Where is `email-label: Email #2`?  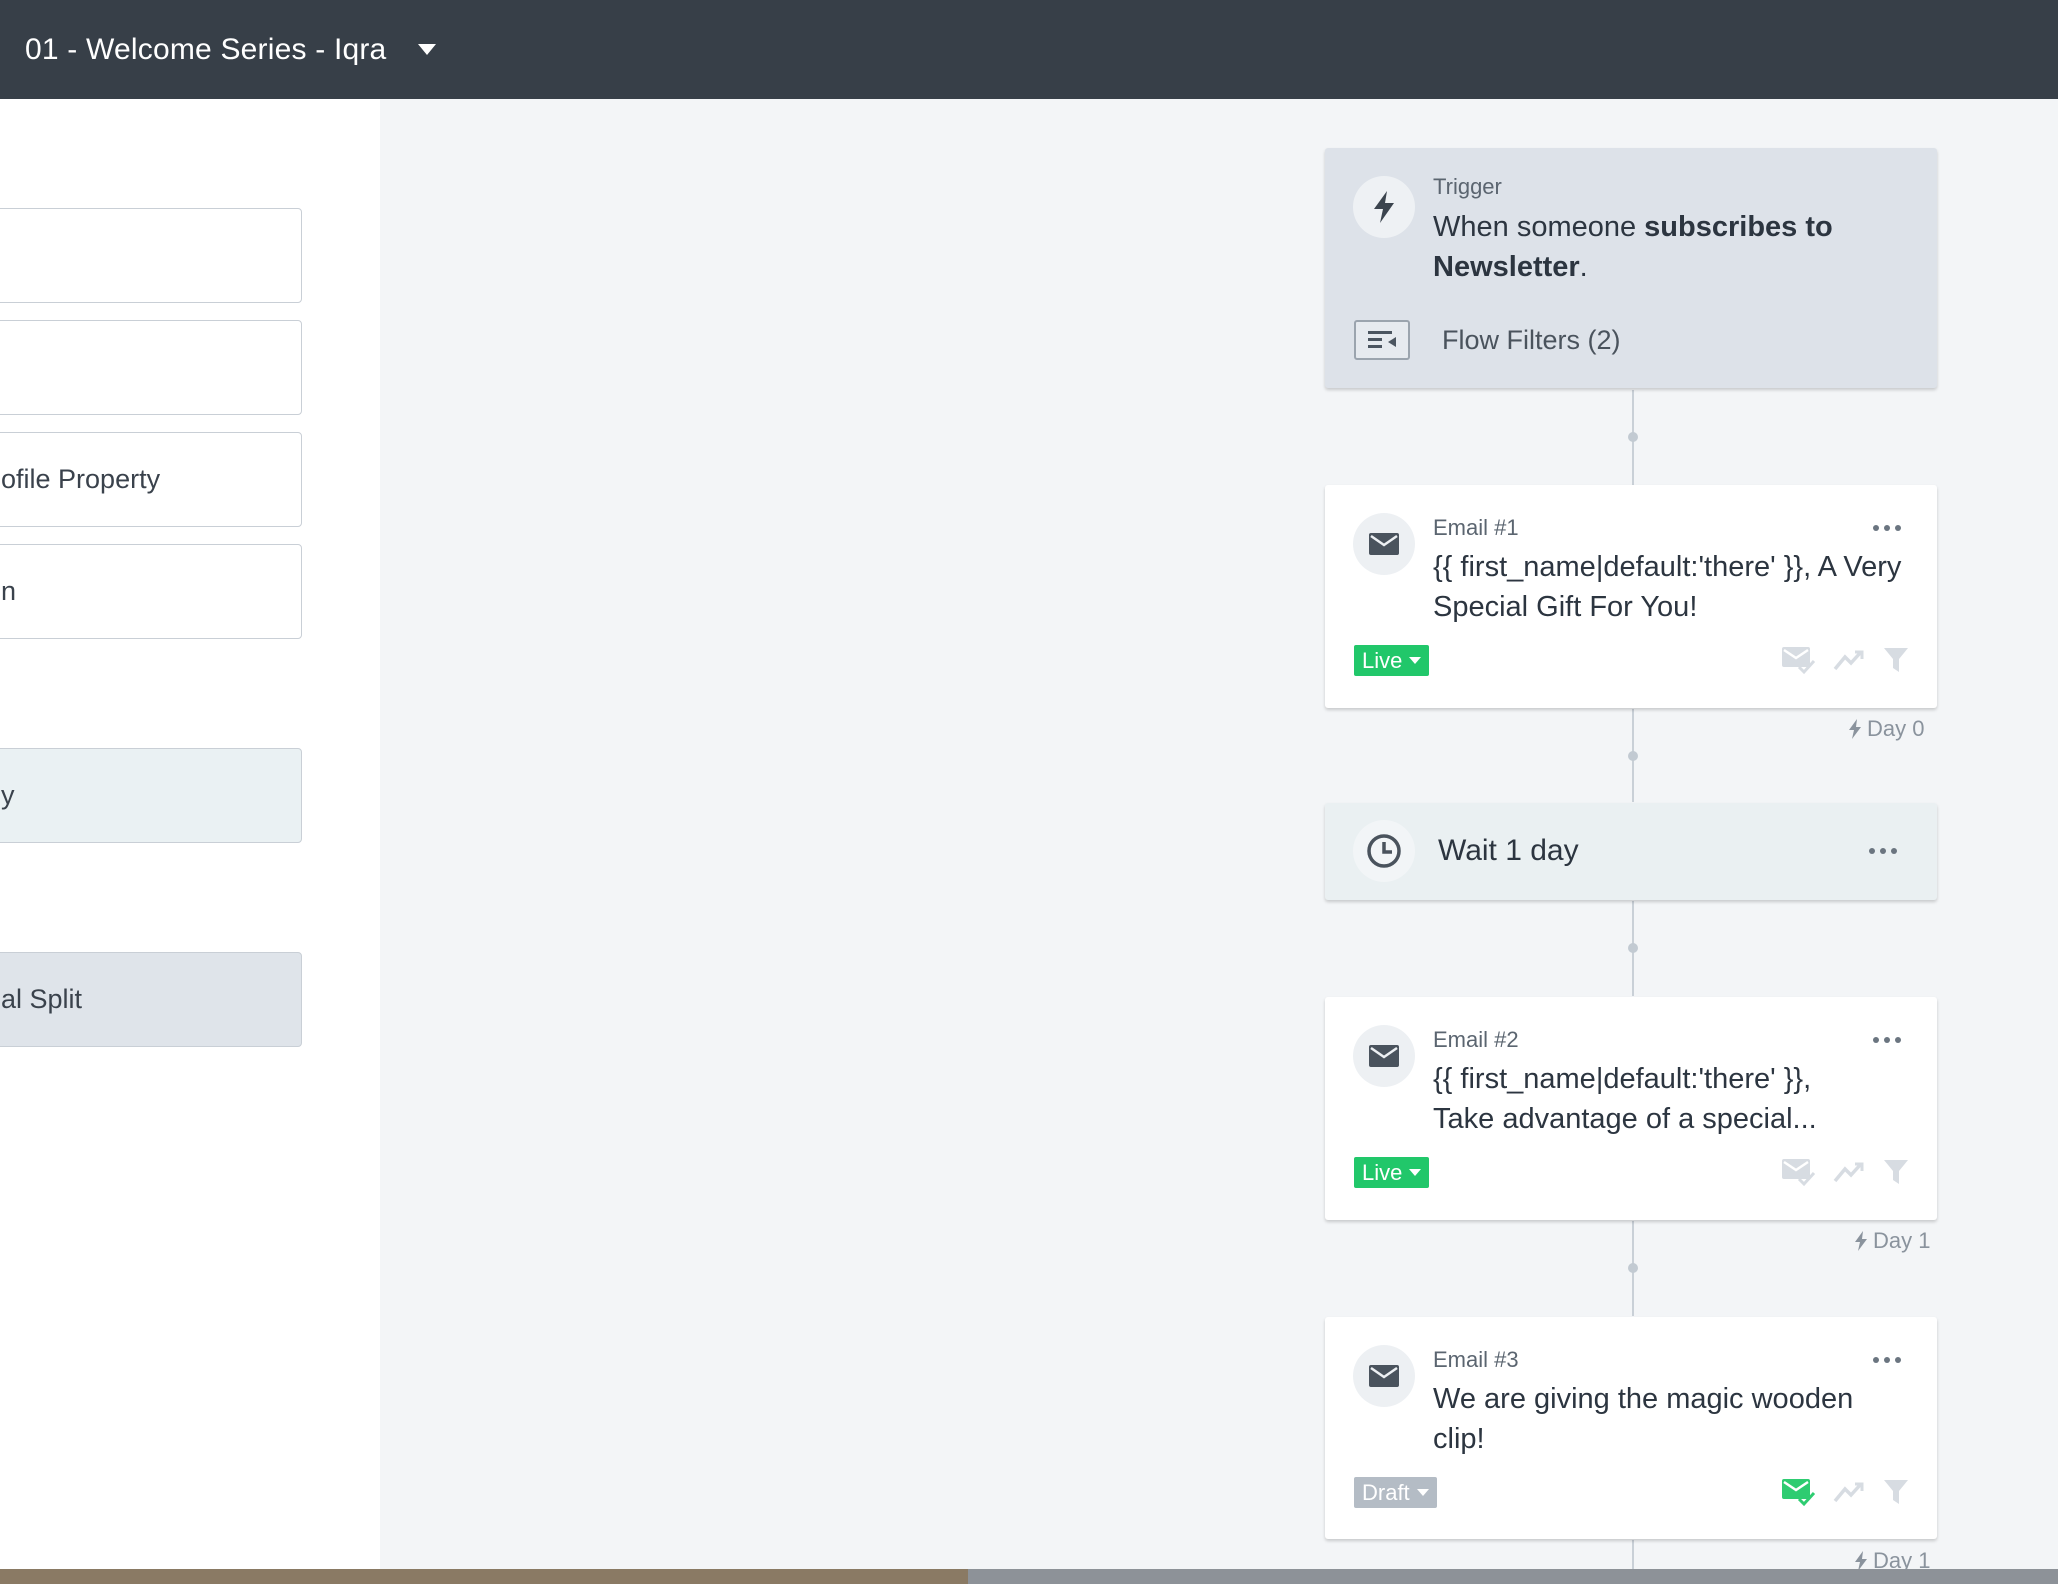 email-label: Email #2 is located at coordinates (1476, 1039).